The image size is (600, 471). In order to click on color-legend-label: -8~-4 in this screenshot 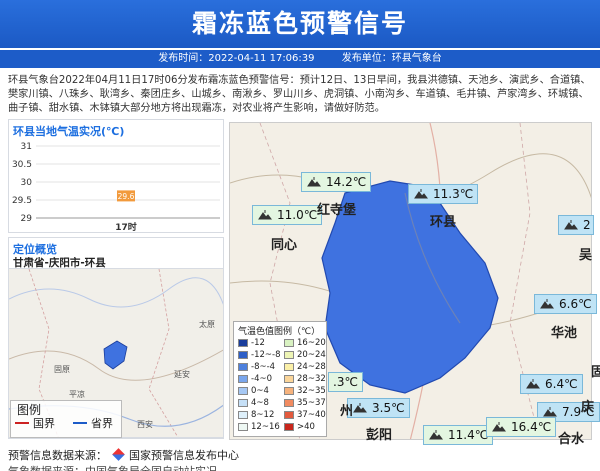, I will do `click(263, 367)`.